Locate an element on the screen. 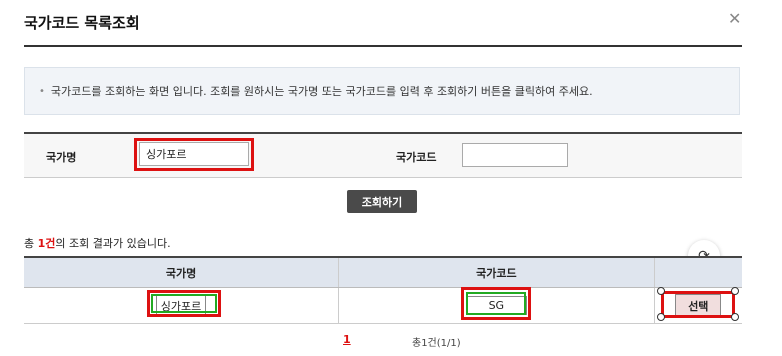 This screenshot has width=782, height=356. selection-box is located at coordinates (698, 304).